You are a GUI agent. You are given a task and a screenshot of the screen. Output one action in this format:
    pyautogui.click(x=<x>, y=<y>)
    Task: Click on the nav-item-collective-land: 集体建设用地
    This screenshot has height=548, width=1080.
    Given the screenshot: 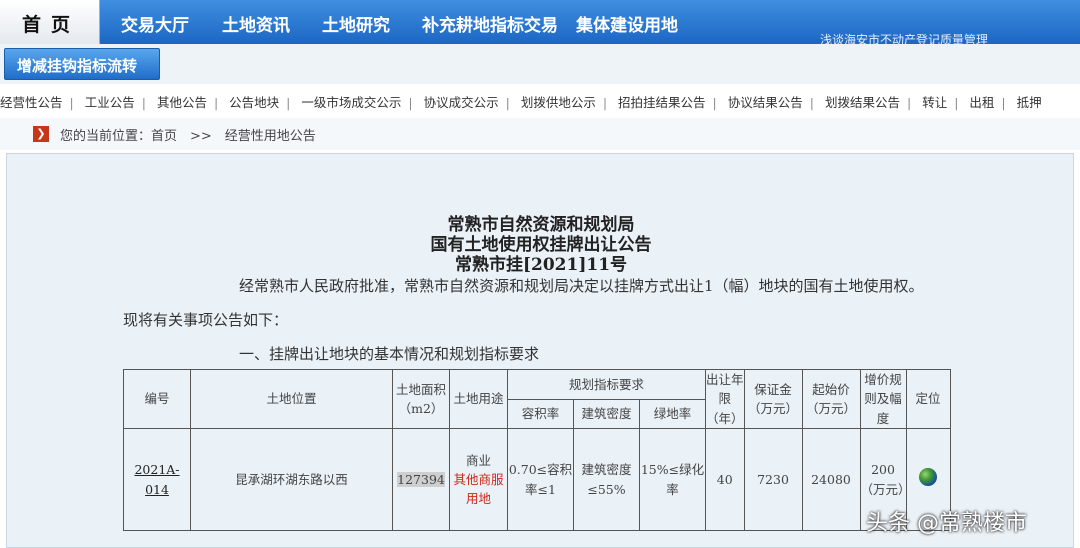 What is the action you would take?
    pyautogui.click(x=627, y=23)
    